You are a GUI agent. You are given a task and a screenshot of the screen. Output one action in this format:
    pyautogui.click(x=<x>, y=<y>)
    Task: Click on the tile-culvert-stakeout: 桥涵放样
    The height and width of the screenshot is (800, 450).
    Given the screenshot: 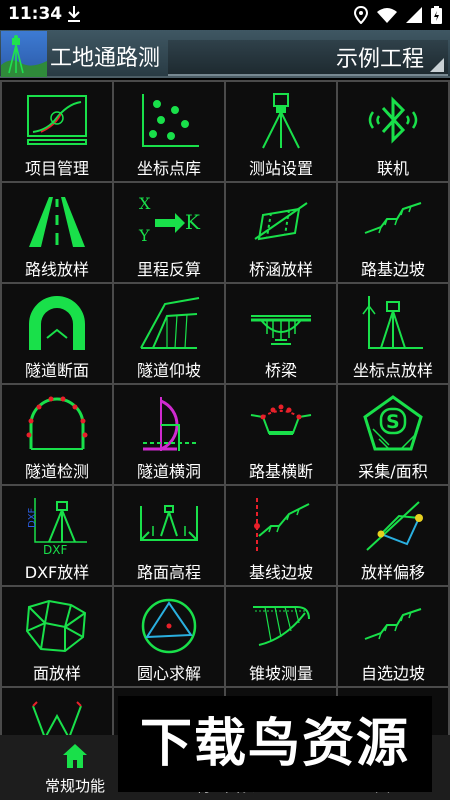 What is the action you would take?
    pyautogui.click(x=281, y=232)
    